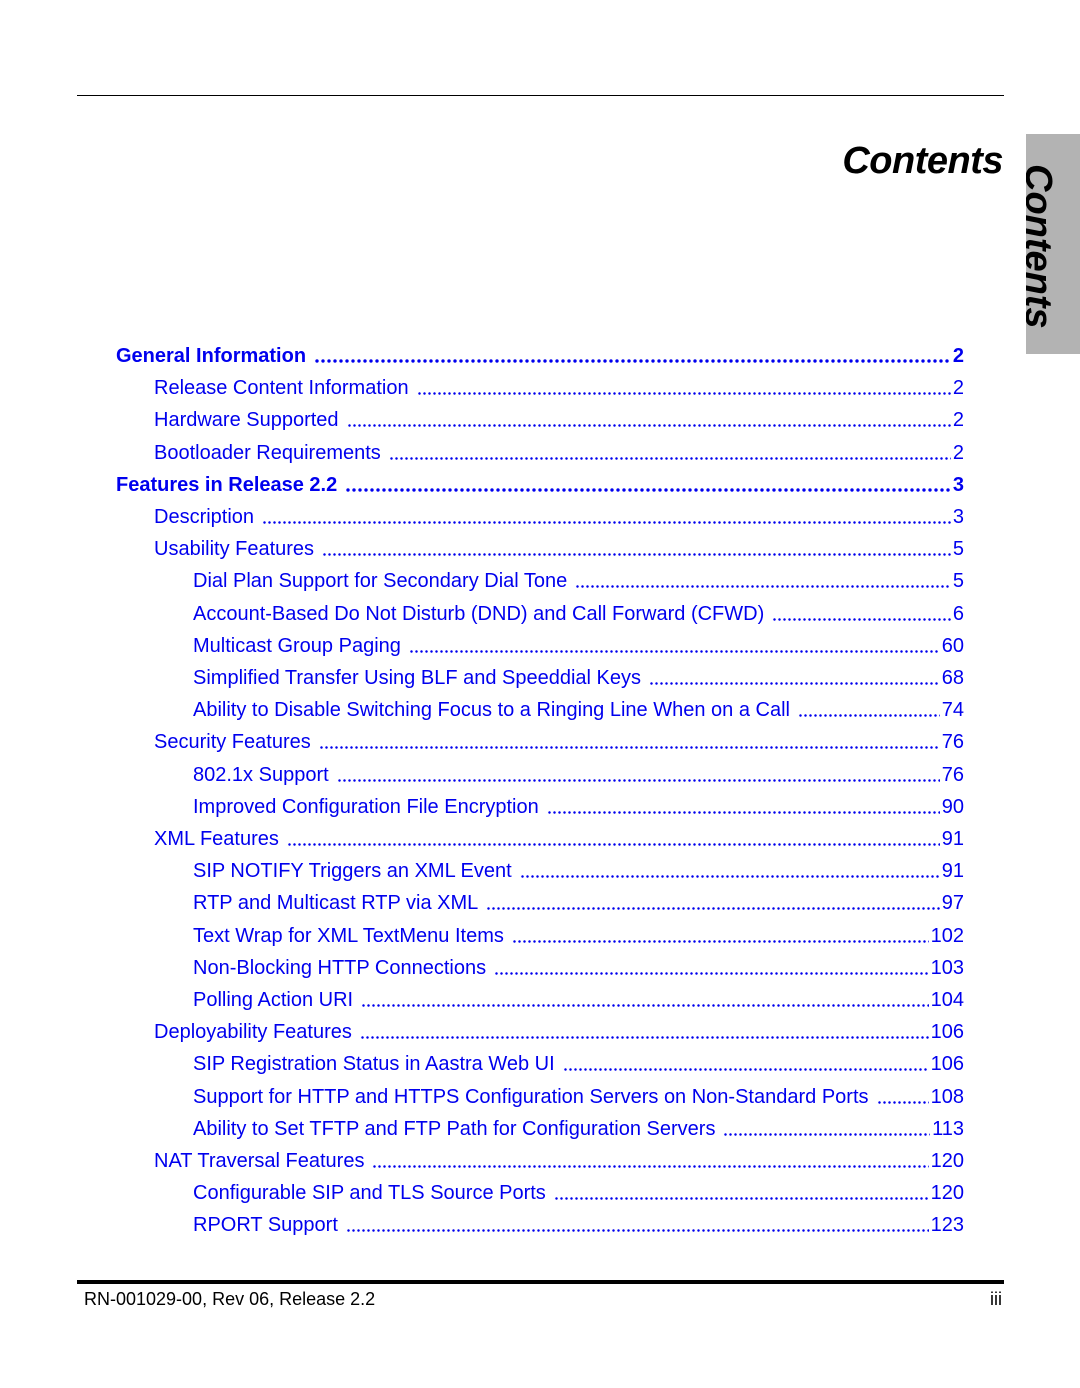 The height and width of the screenshot is (1388, 1080). I want to click on toc-entry-page: 113, so click(948, 1128).